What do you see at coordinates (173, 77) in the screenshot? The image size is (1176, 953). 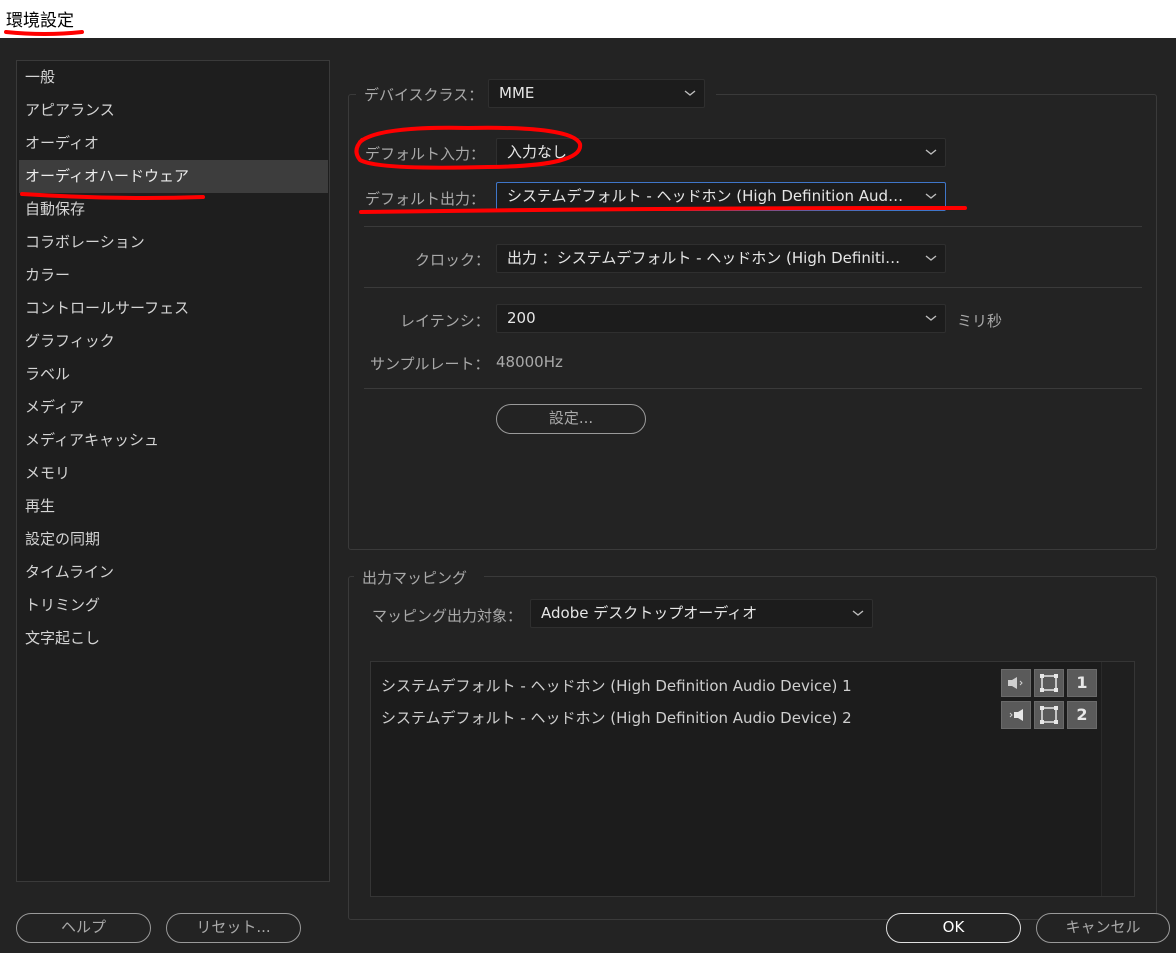 I see `sidebar-item-general: 一般` at bounding box center [173, 77].